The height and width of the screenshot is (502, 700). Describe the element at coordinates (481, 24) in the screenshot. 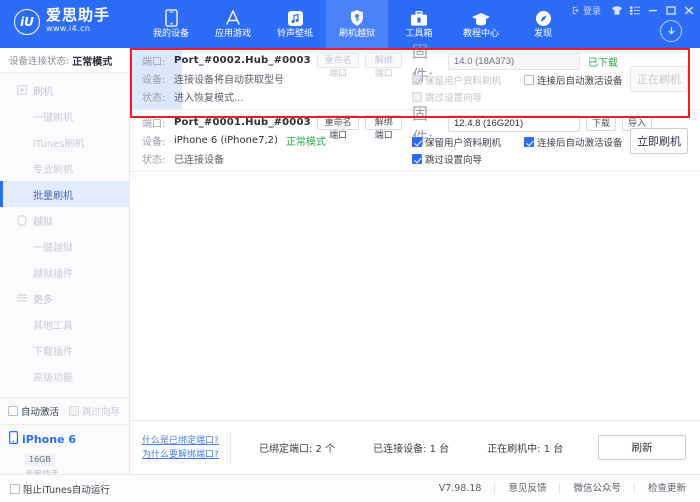

I see `nav-item-tutorial-center: 教程中心` at that location.